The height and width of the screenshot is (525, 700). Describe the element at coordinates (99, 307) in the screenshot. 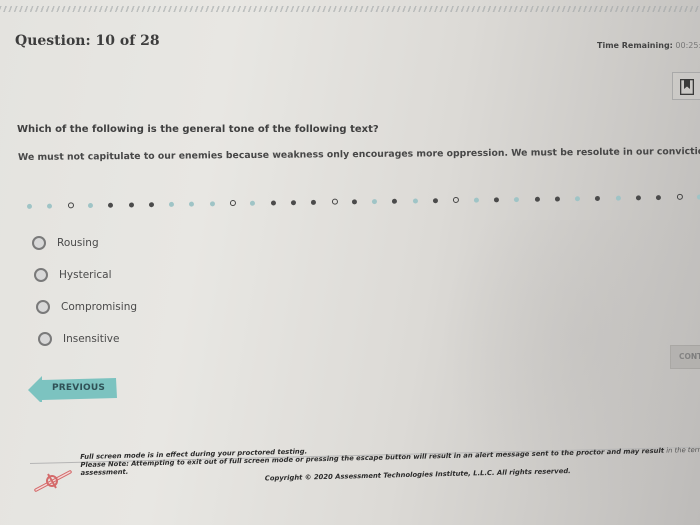

I see `option-label: Compromising` at that location.